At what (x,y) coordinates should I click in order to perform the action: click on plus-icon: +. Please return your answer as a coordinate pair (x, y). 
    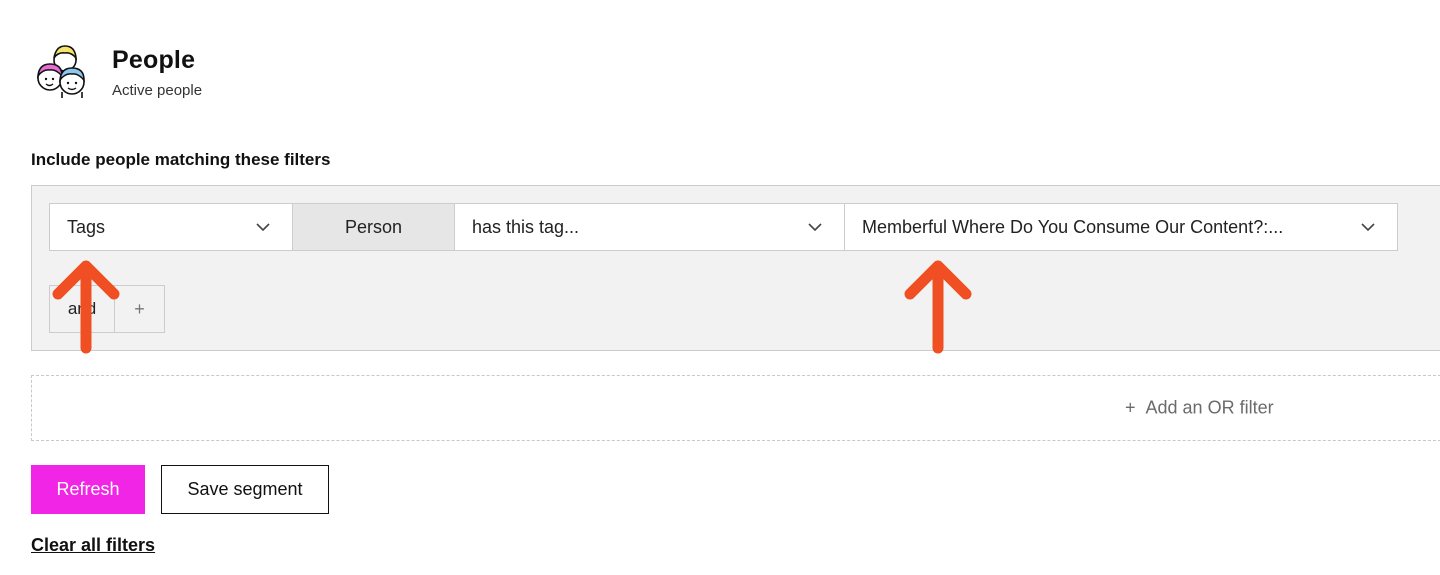
    Looking at the image, I should click on (1130, 407).